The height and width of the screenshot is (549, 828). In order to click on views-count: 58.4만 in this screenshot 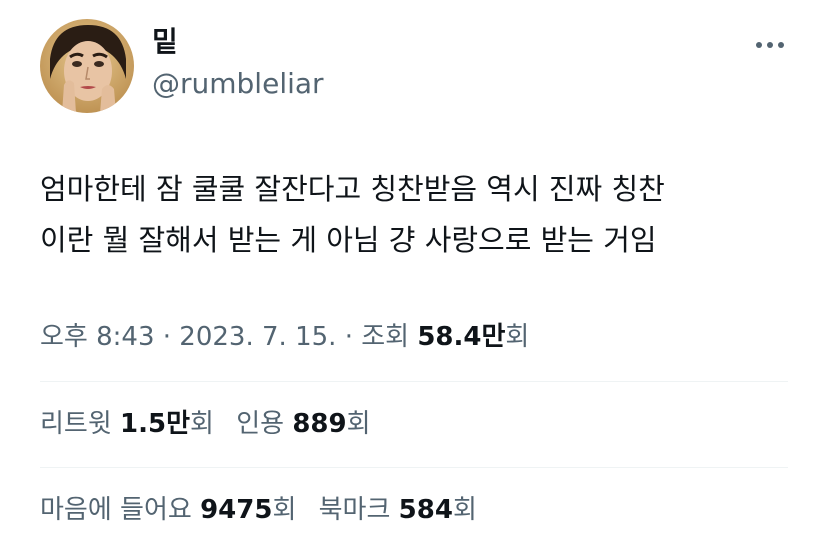, I will do `click(461, 337)`.